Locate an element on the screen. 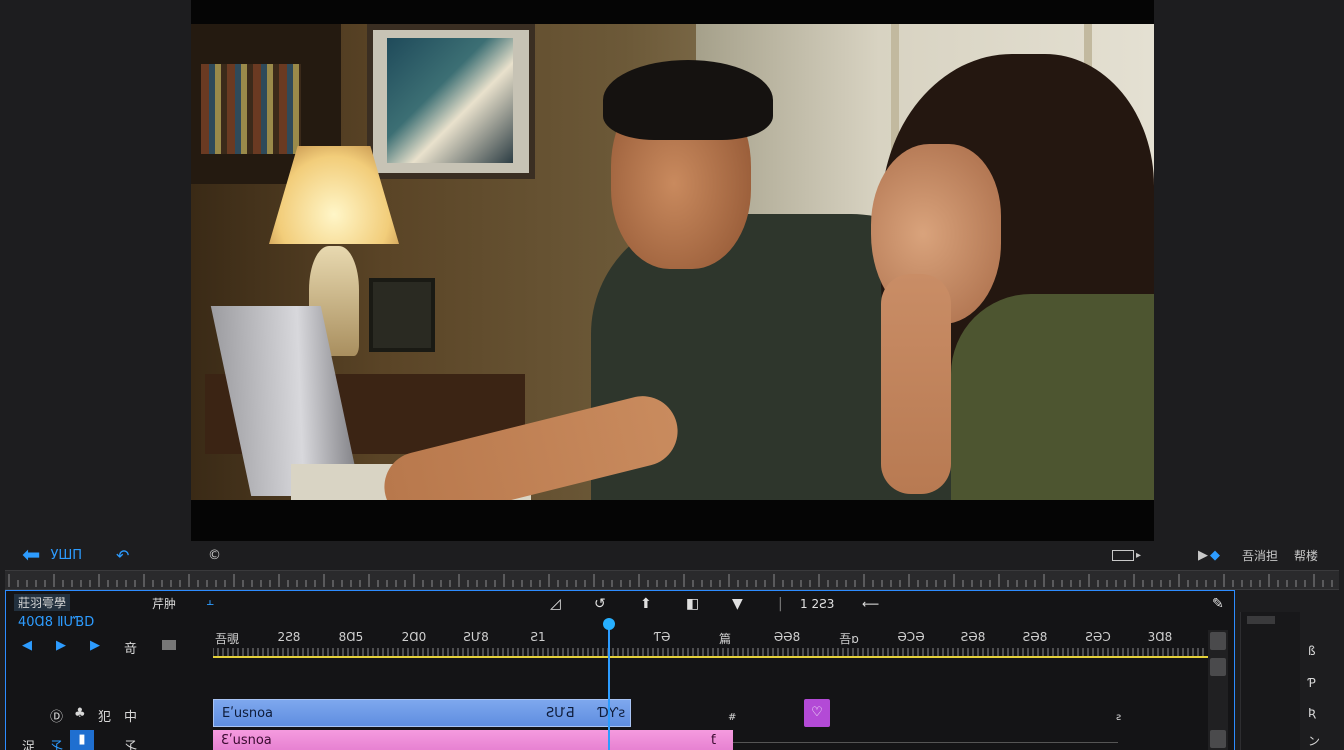  edit-marker-1: # is located at coordinates (732, 717).